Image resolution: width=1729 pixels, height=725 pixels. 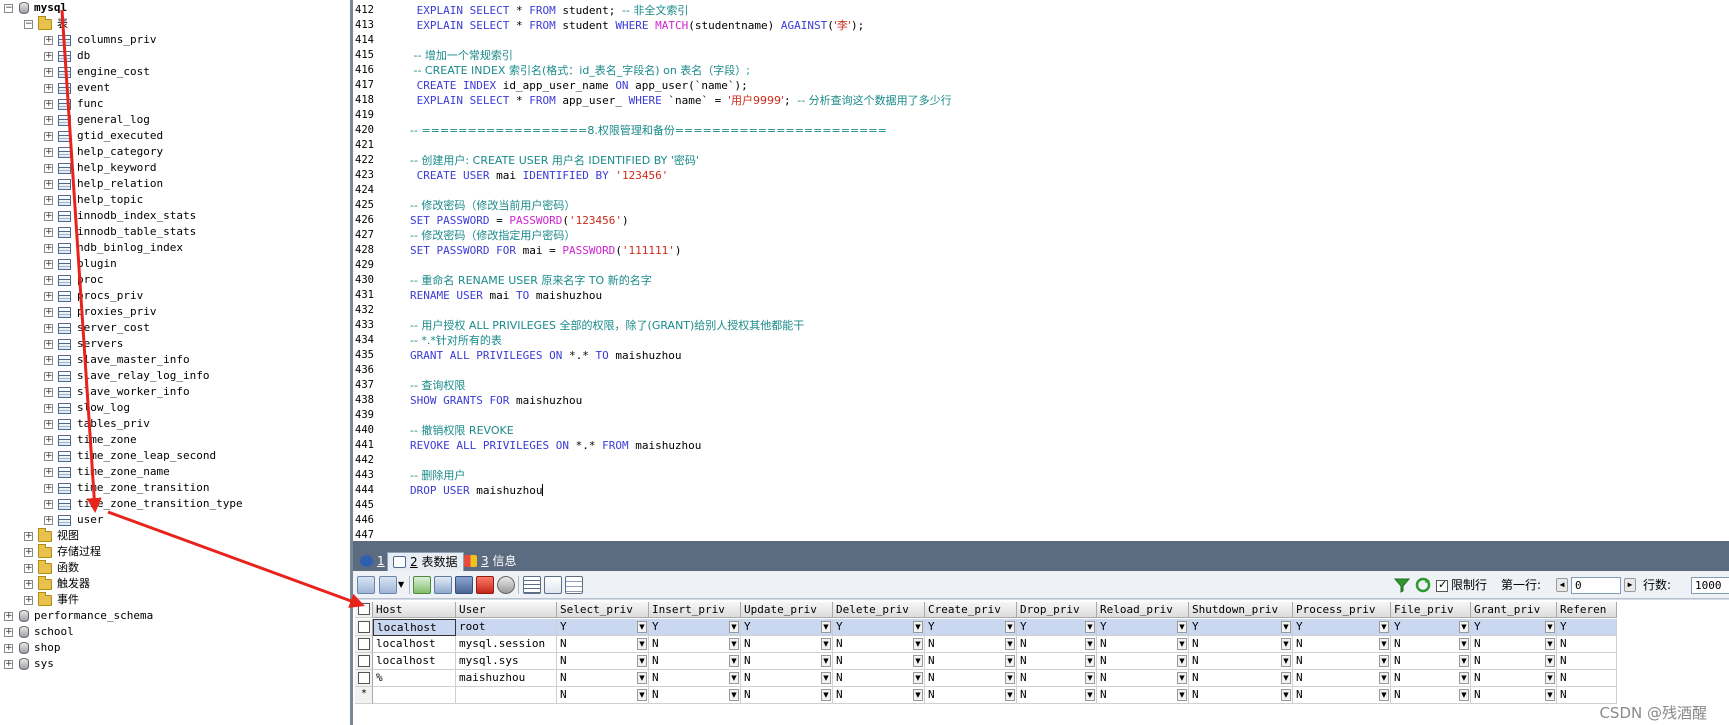 What do you see at coordinates (175, 280) in the screenshot?
I see `tree-table-proc: + proc` at bounding box center [175, 280].